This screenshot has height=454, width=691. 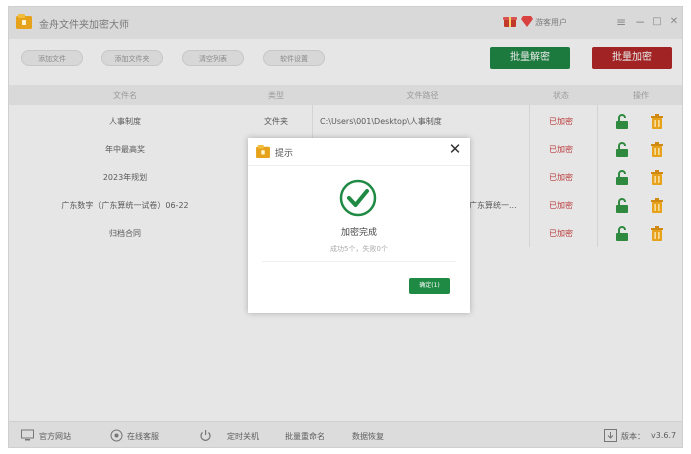 I want to click on dialog-title: 提示, so click(x=284, y=154).